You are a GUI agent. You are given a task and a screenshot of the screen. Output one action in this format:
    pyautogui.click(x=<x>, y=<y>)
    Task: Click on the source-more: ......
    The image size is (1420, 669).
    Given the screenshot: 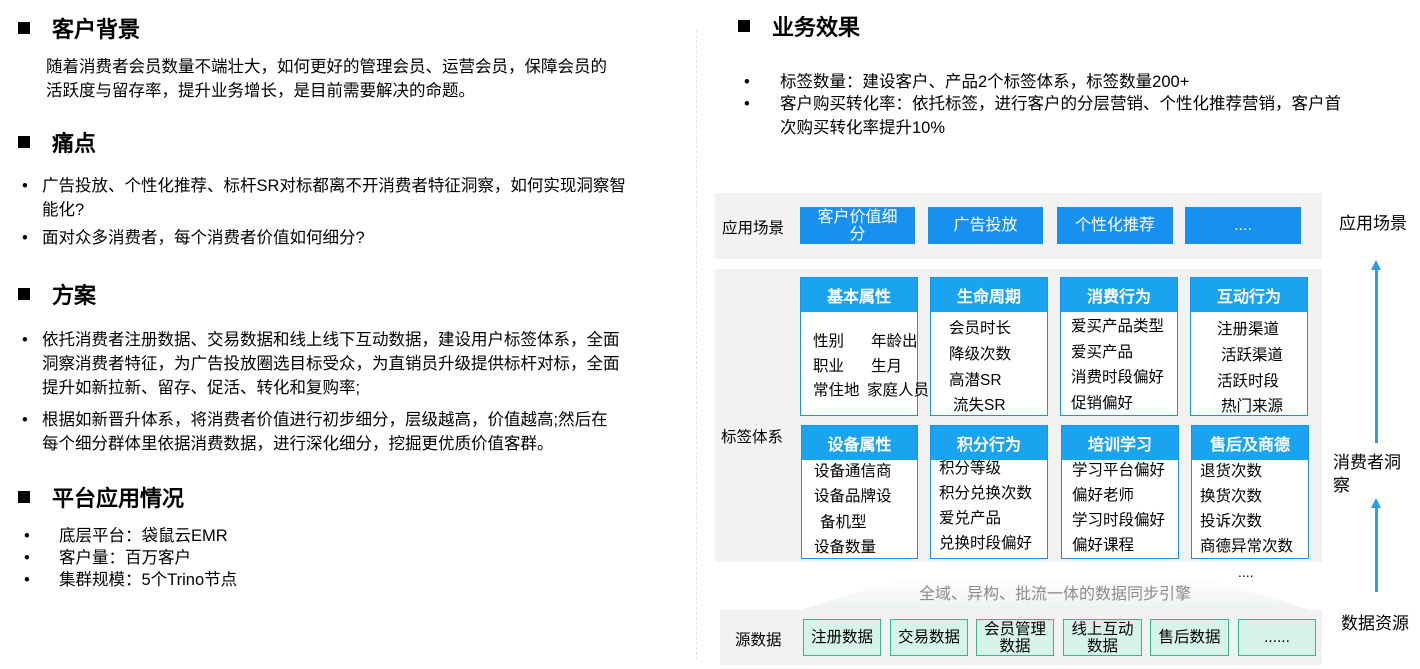 What is the action you would take?
    pyautogui.click(x=1277, y=637)
    